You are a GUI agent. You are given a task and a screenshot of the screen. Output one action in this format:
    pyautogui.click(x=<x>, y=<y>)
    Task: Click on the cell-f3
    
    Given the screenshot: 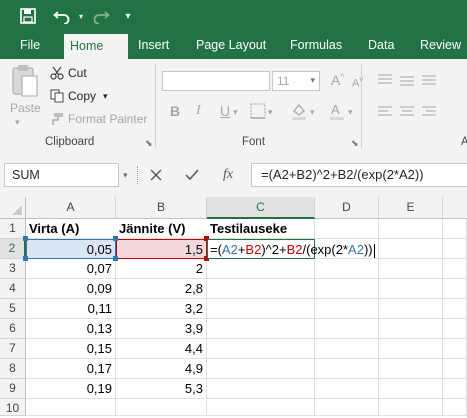 What is the action you would take?
    pyautogui.click(x=455, y=269)
    